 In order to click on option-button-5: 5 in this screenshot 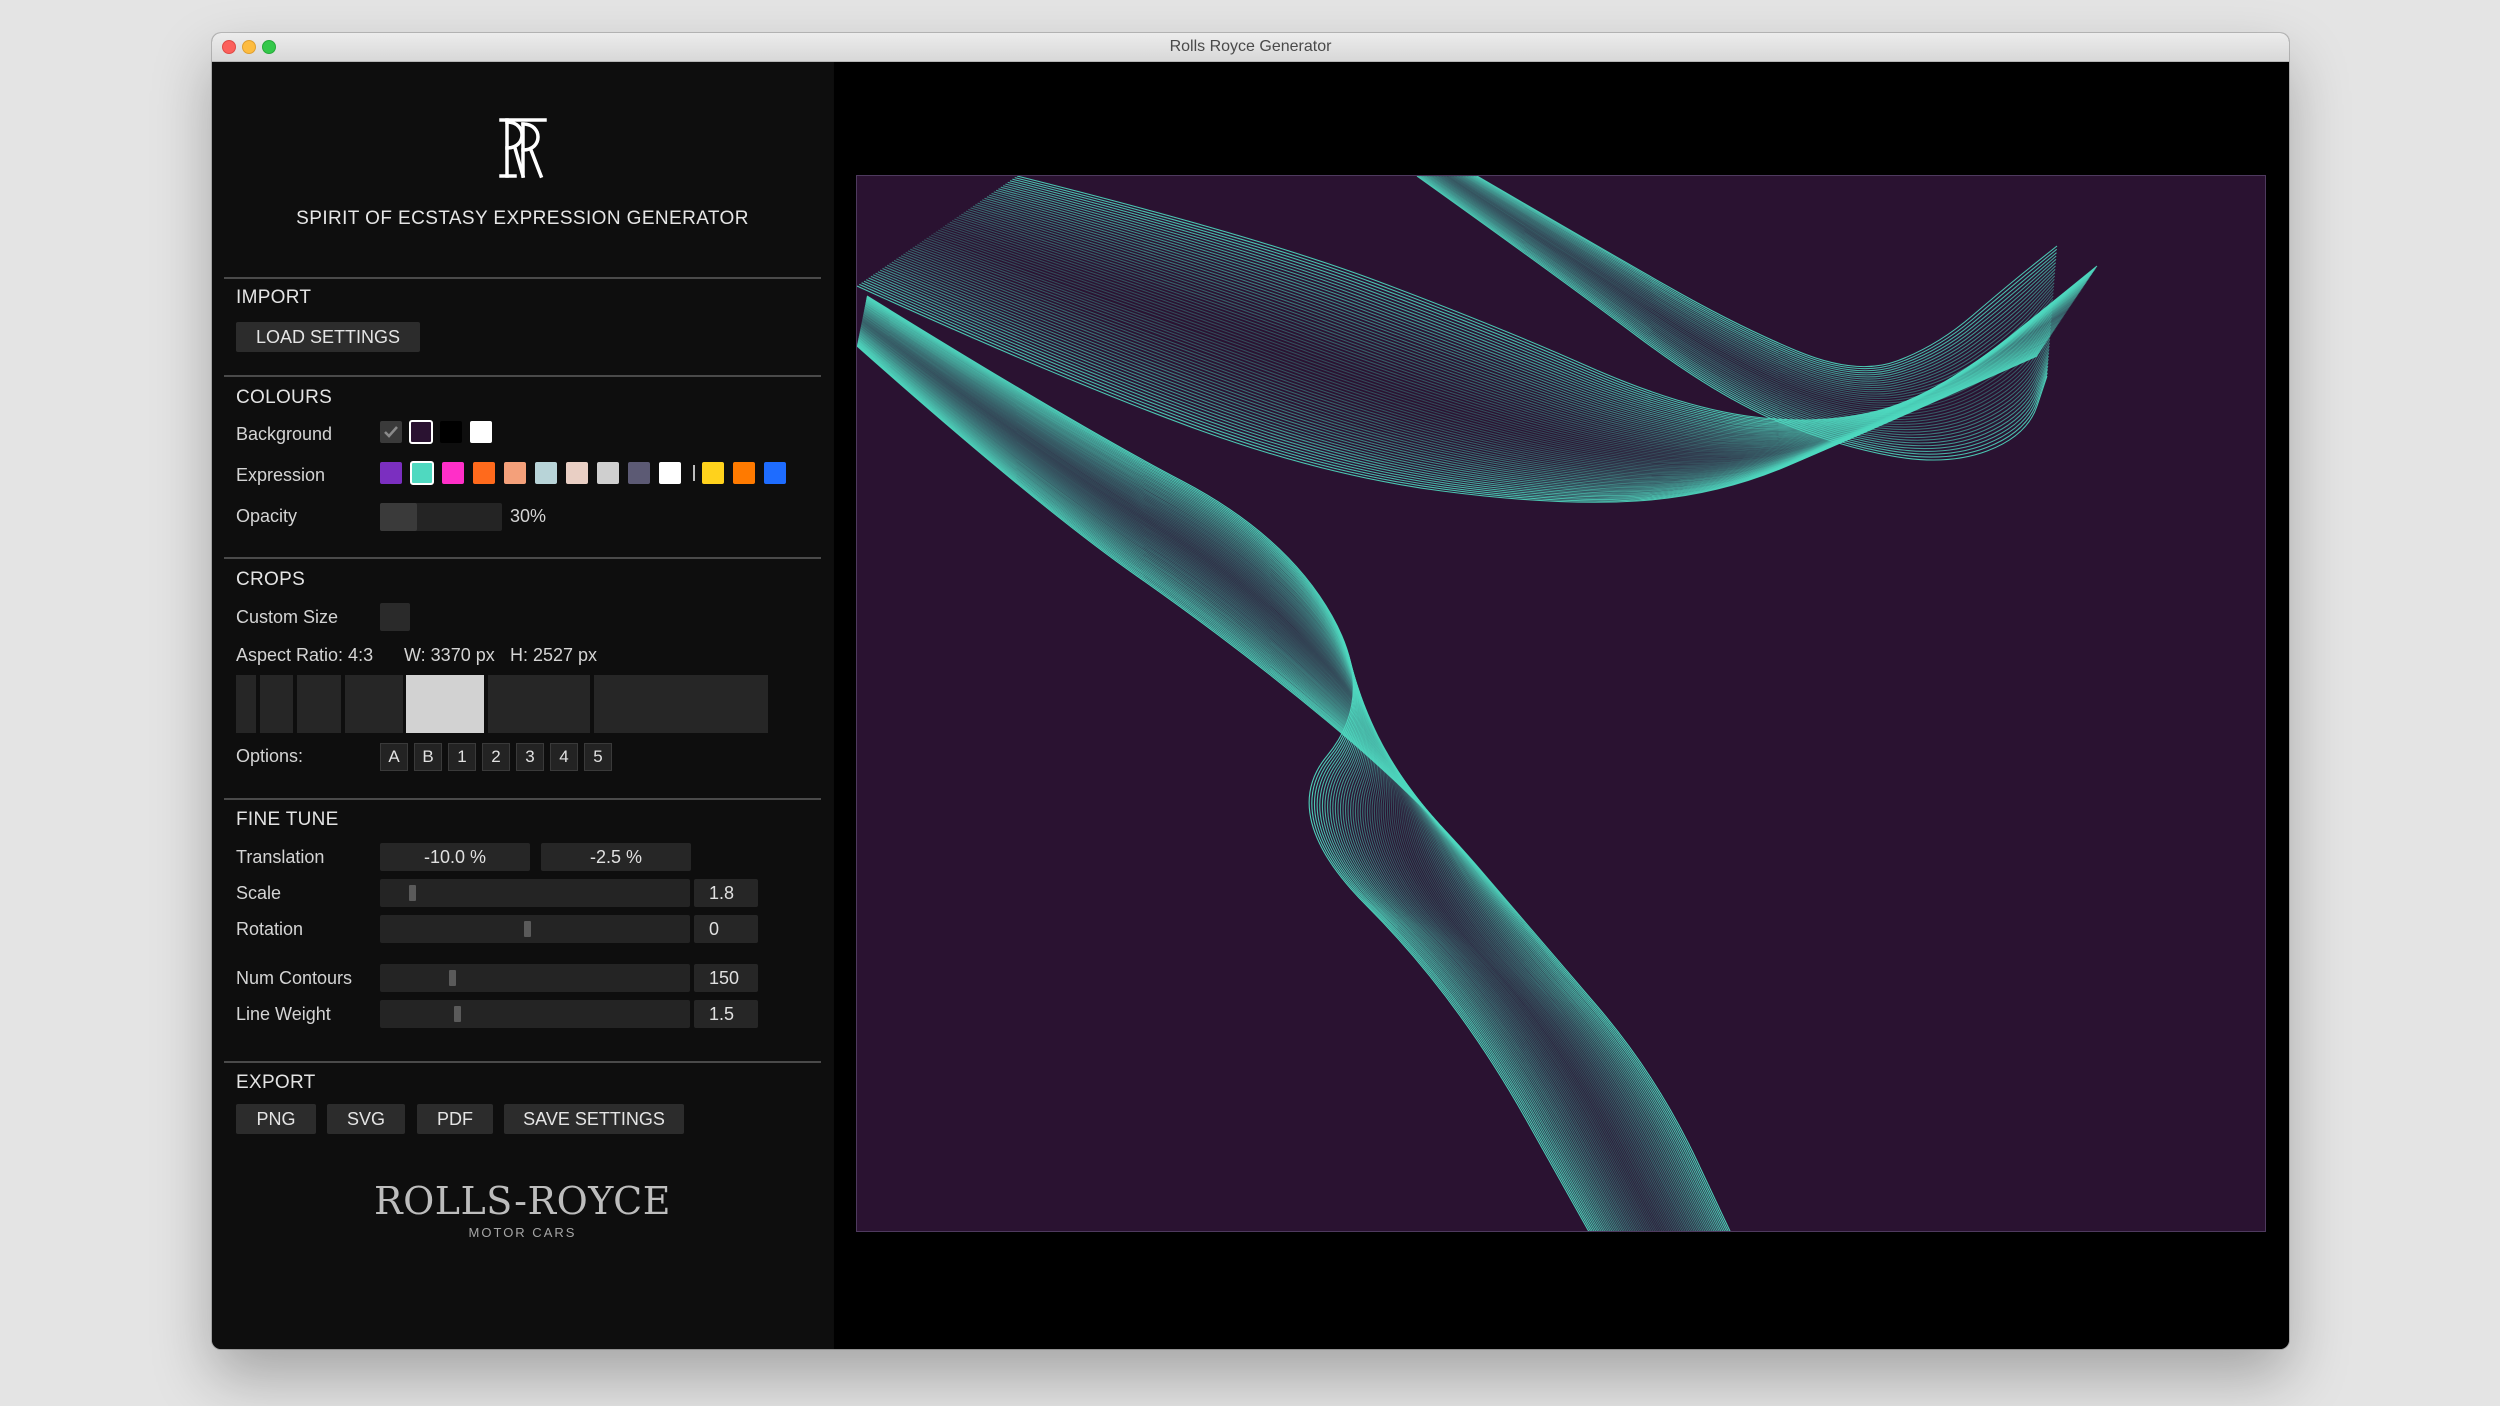, I will do `click(598, 757)`.